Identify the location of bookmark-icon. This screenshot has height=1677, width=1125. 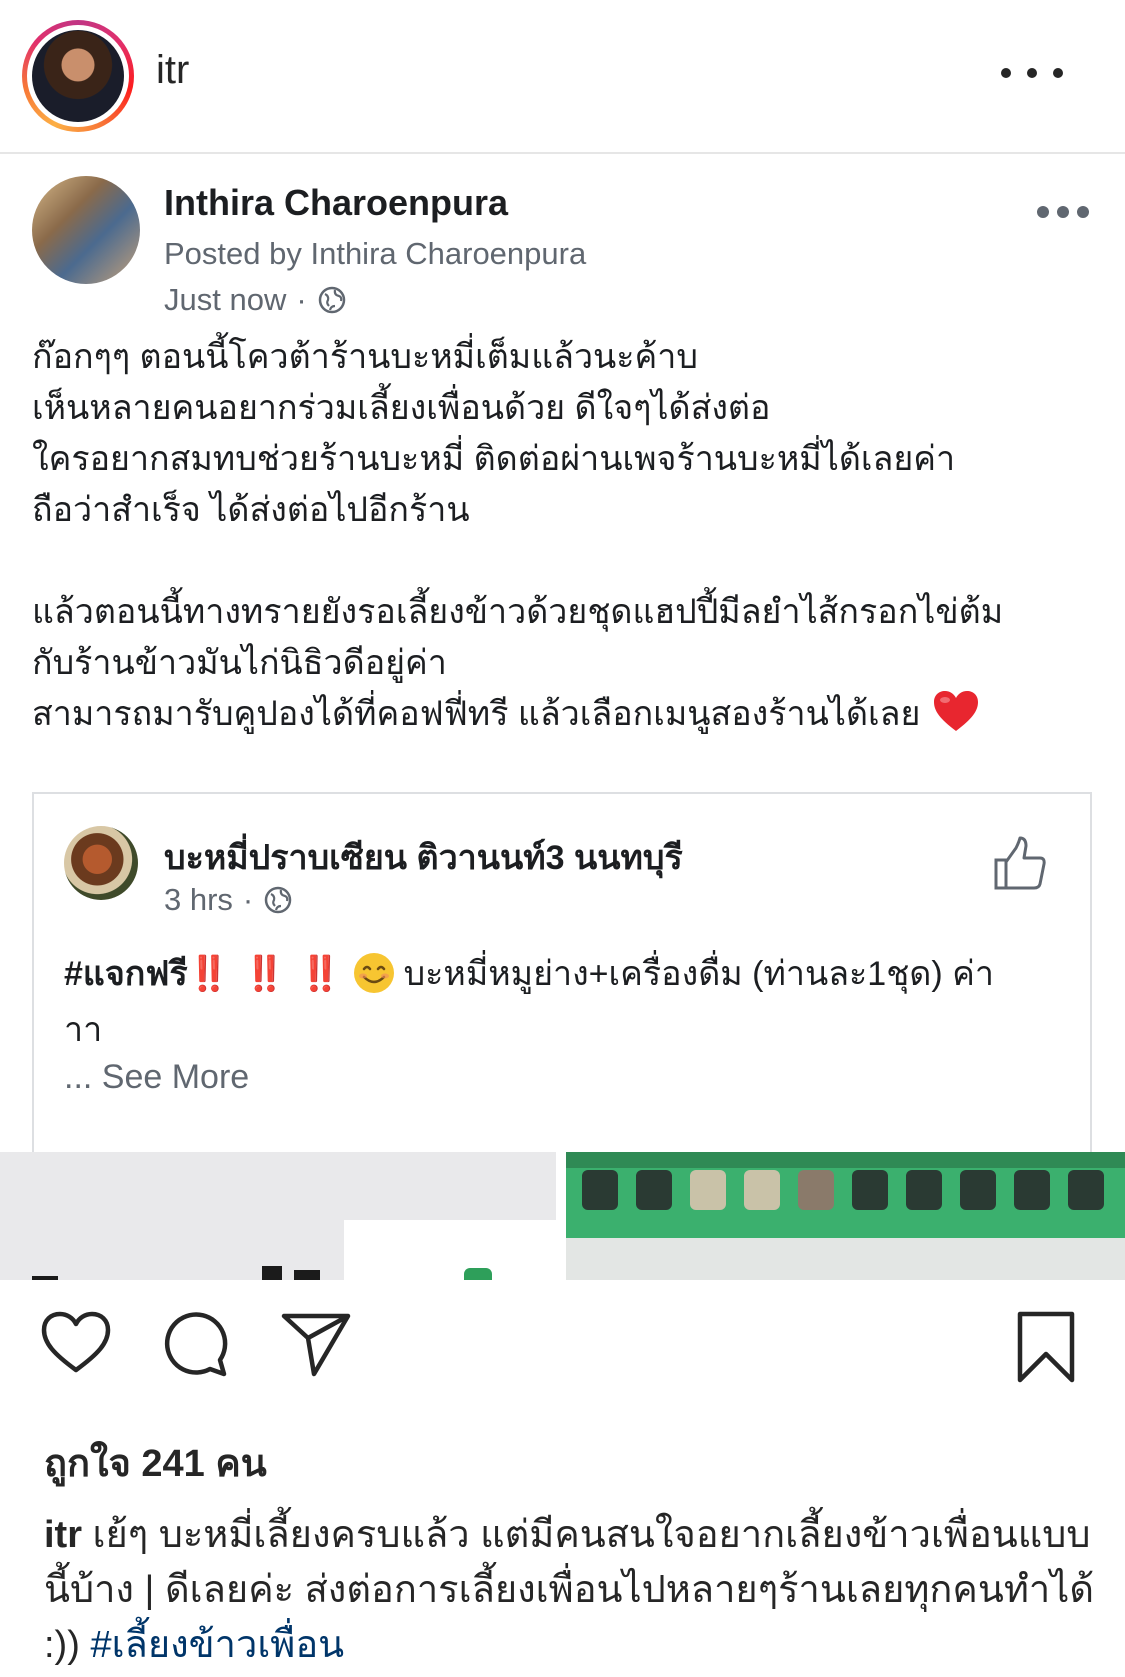
(1046, 1347).